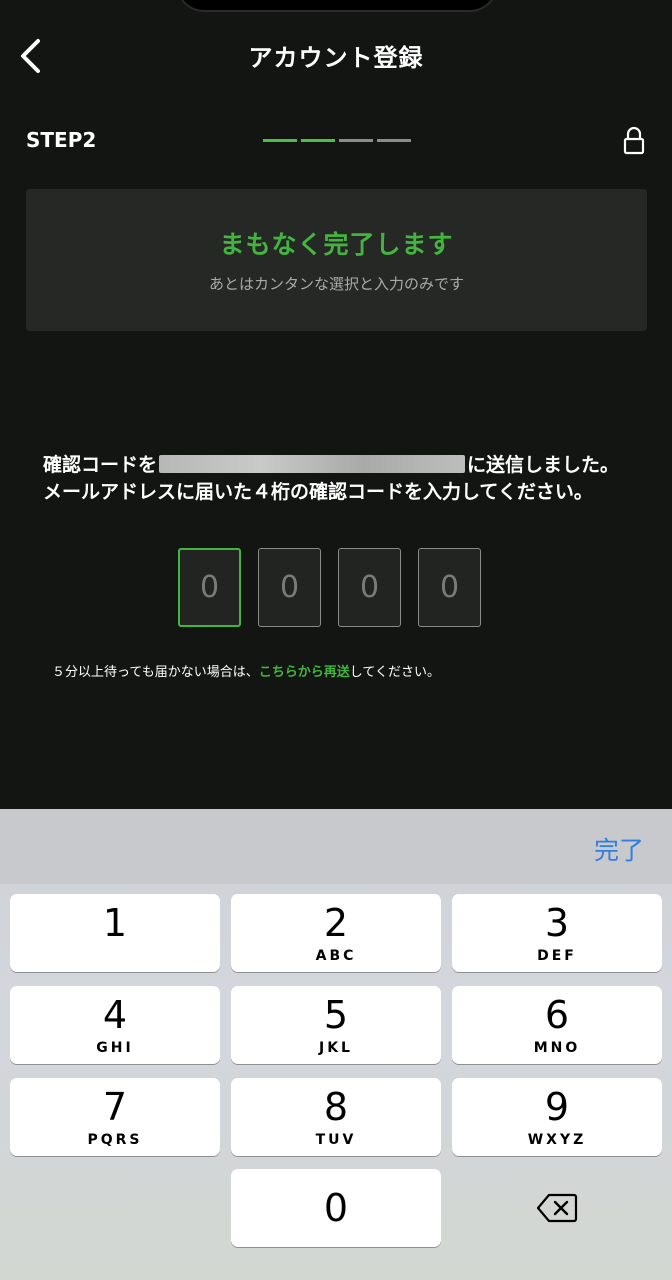  I want to click on resend-text-before: ５分以上待っても届かない場合は、, so click(155, 672).